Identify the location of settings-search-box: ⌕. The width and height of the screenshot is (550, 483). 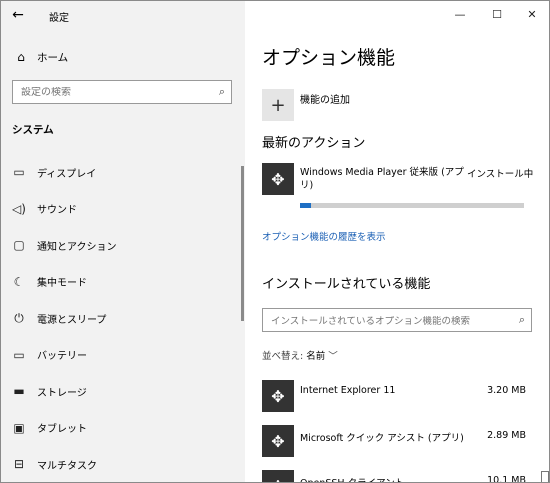
(122, 92).